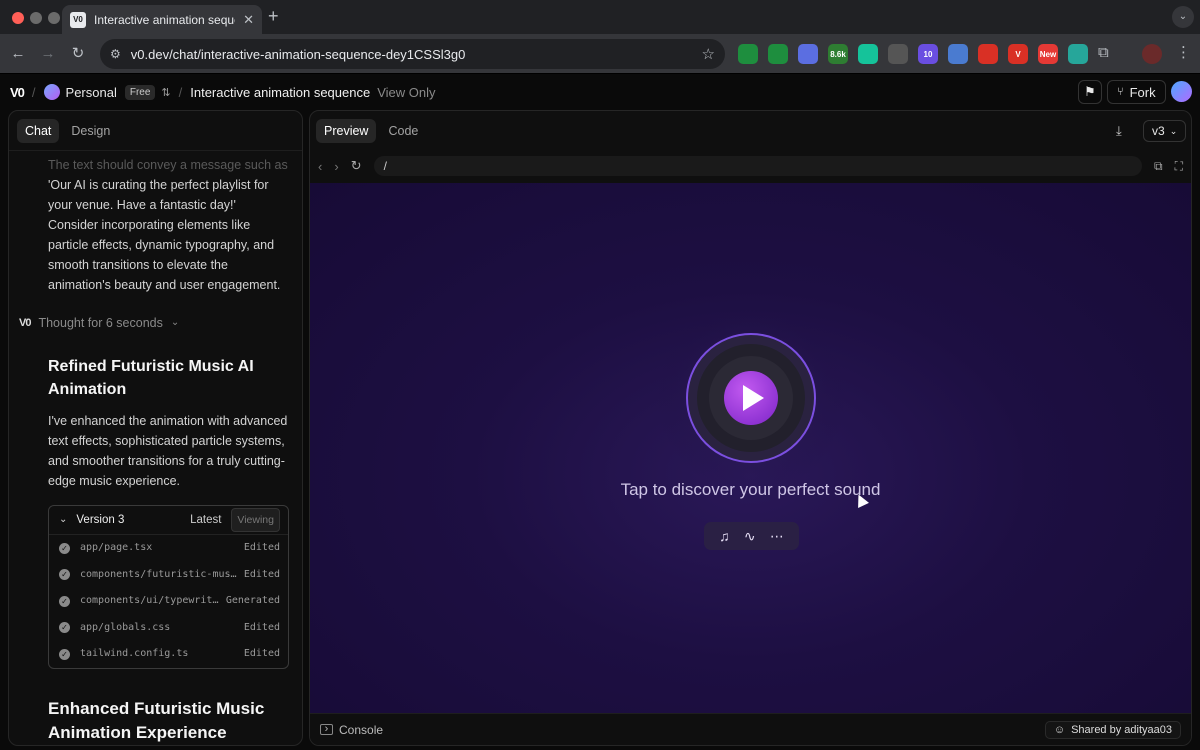 This screenshot has width=1200, height=750. What do you see at coordinates (90, 131) in the screenshot?
I see `tab-design: Design` at bounding box center [90, 131].